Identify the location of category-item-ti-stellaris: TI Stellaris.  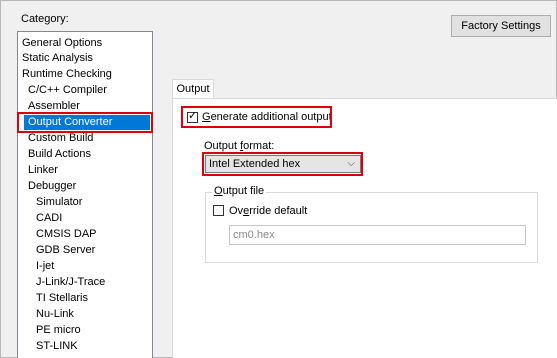
(62, 298).